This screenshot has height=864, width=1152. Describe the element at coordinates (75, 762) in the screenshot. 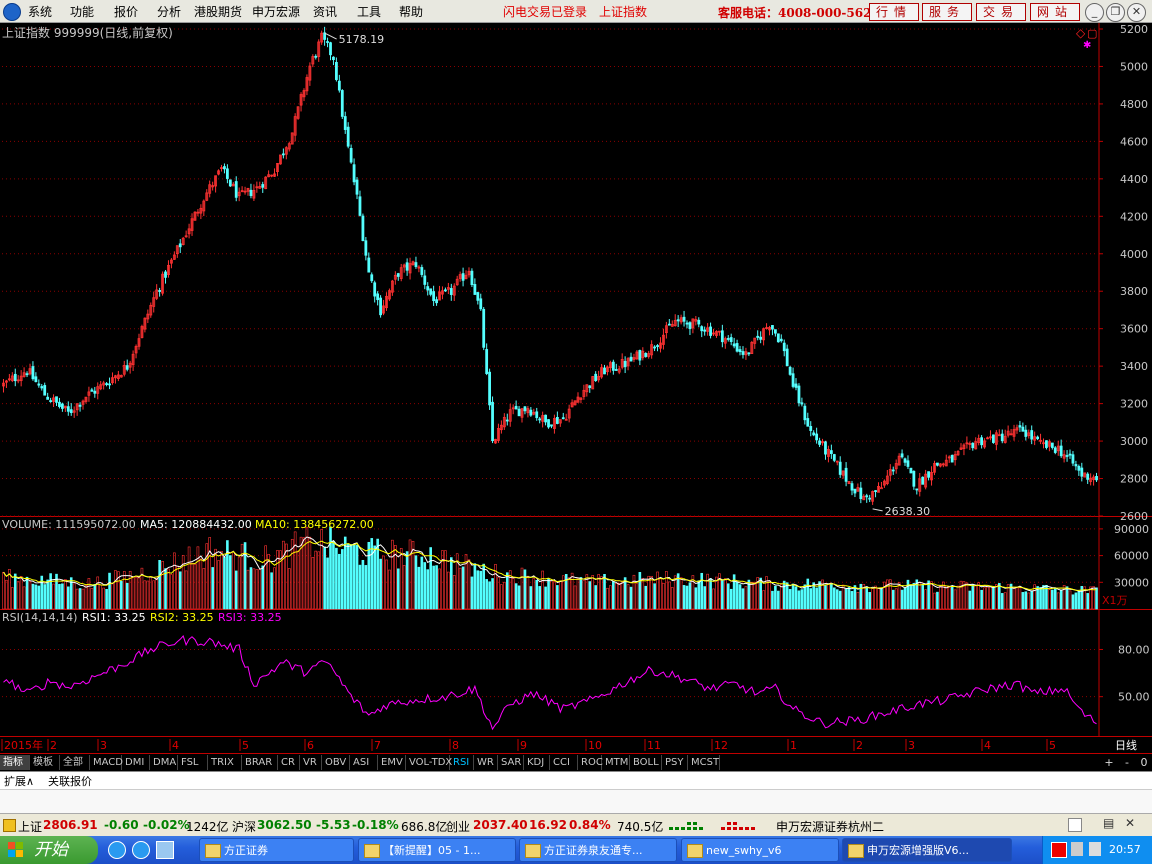

I see `indicator-tab-全部: 全部` at that location.